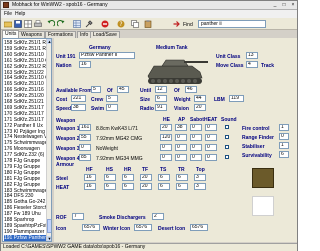 This screenshot has width=320, height=251. What do you see at coordinates (161, 98) in the screenshot?
I see `size-field: 6` at bounding box center [161, 98].